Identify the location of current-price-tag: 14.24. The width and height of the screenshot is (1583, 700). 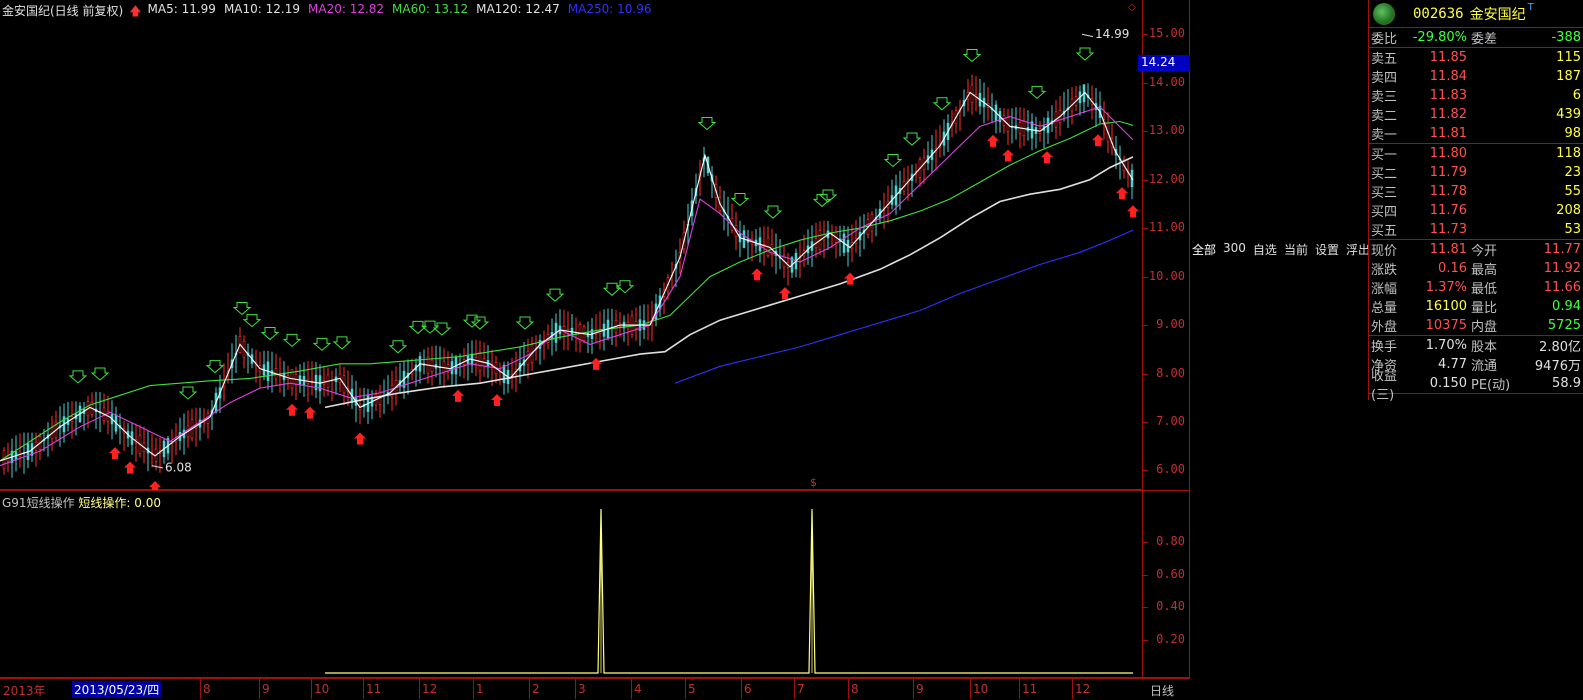
(1164, 63).